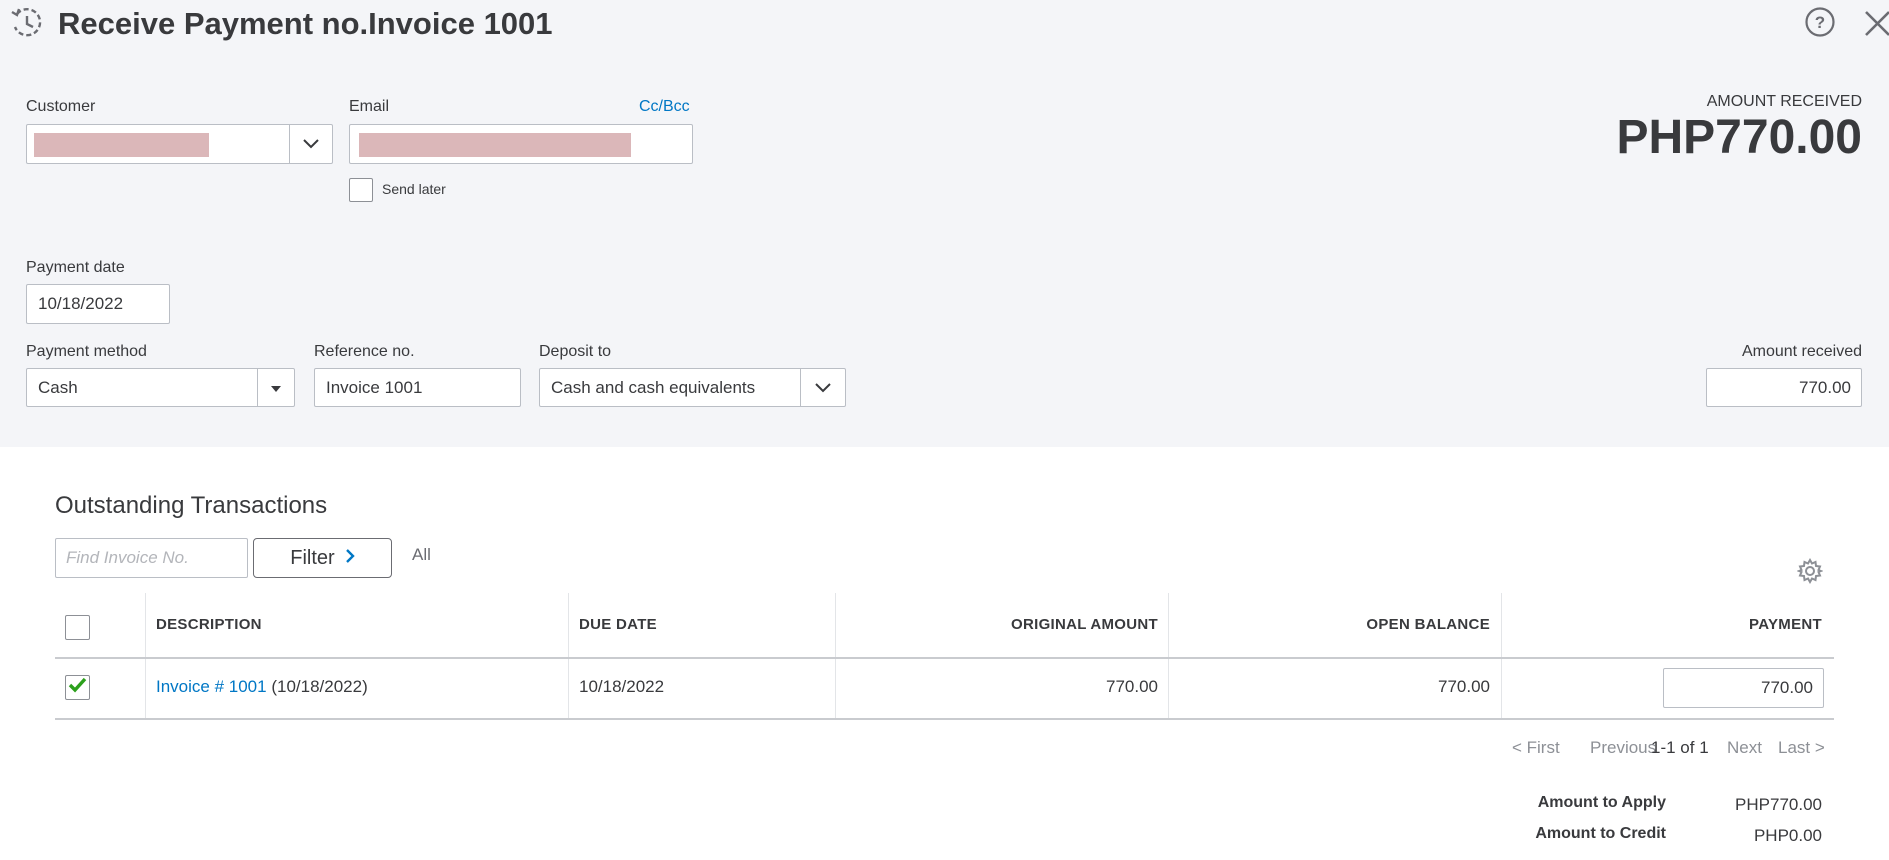  Describe the element at coordinates (81, 303) in the screenshot. I see `payment-date-value: 10/18/2022` at that location.